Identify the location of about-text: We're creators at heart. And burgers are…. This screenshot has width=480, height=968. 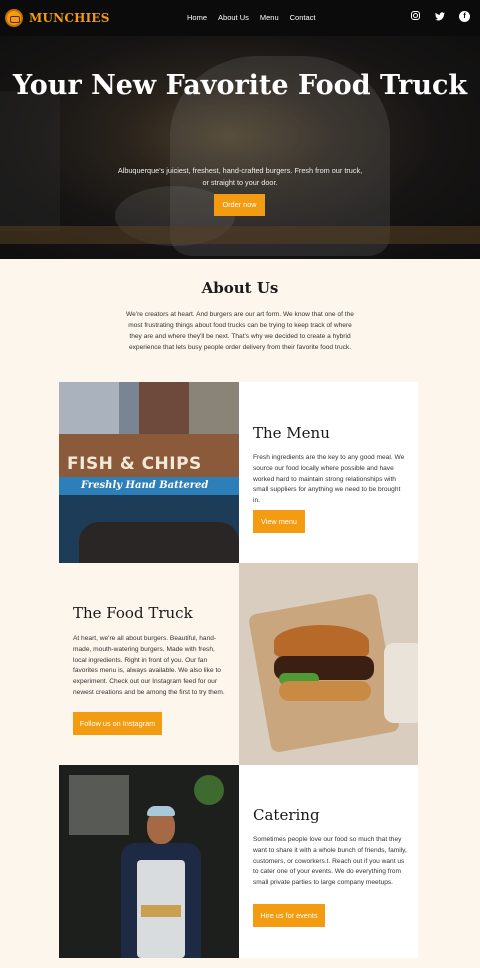
(240, 331).